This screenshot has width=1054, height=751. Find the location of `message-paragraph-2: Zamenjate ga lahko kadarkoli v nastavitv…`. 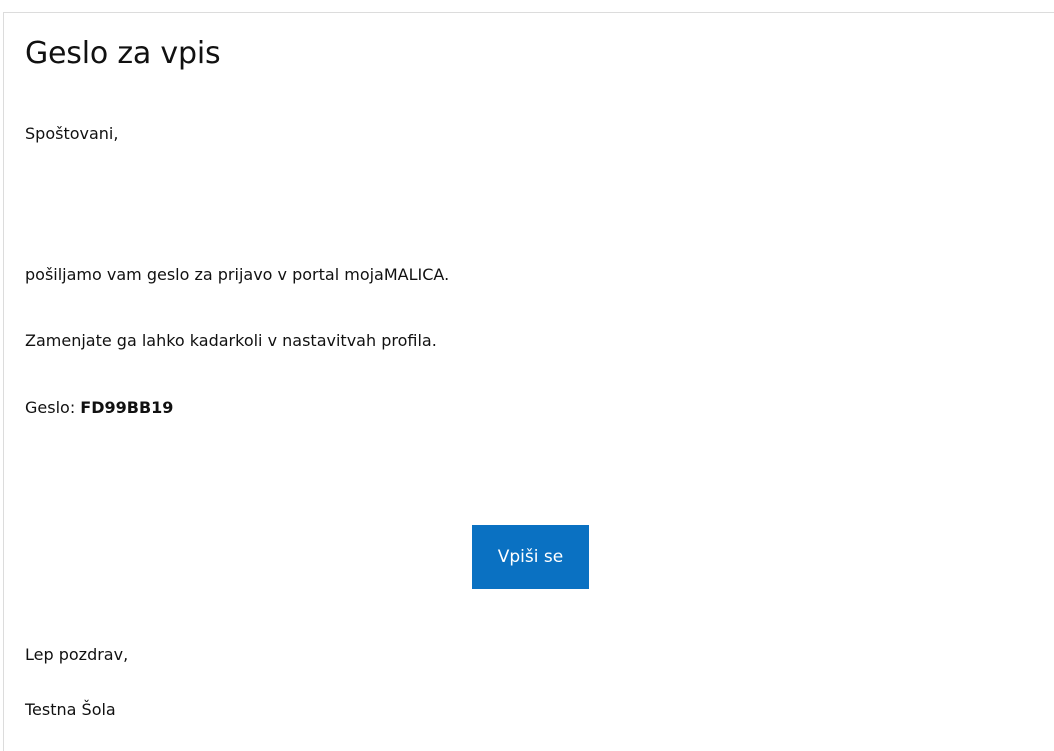

message-paragraph-2: Zamenjate ga lahko kadarkoli v nastavitv… is located at coordinates (231, 340).